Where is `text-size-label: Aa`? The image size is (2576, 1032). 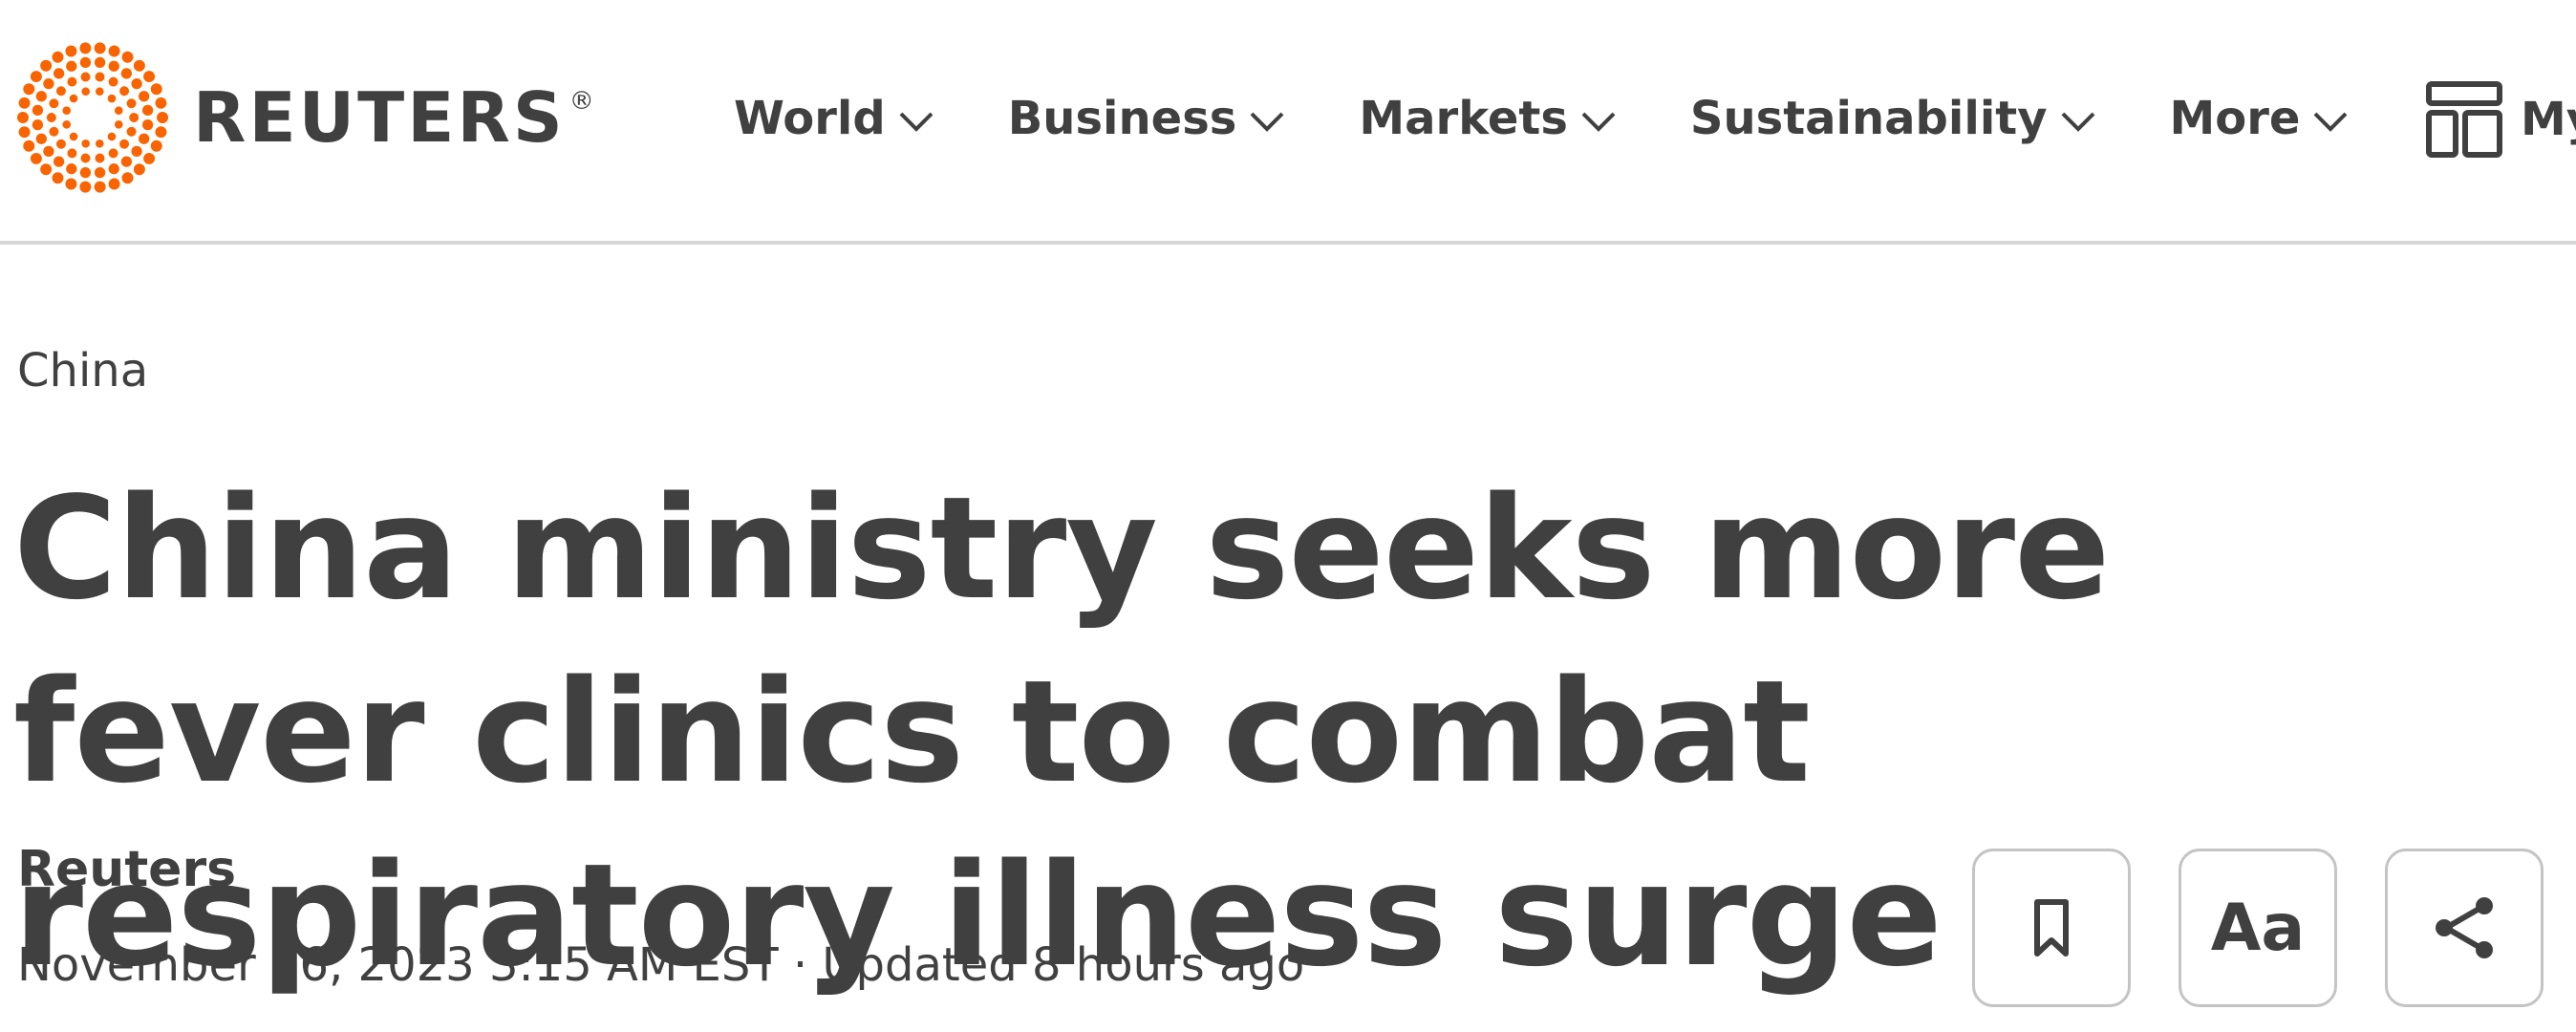
text-size-label: Aa is located at coordinates (2258, 928).